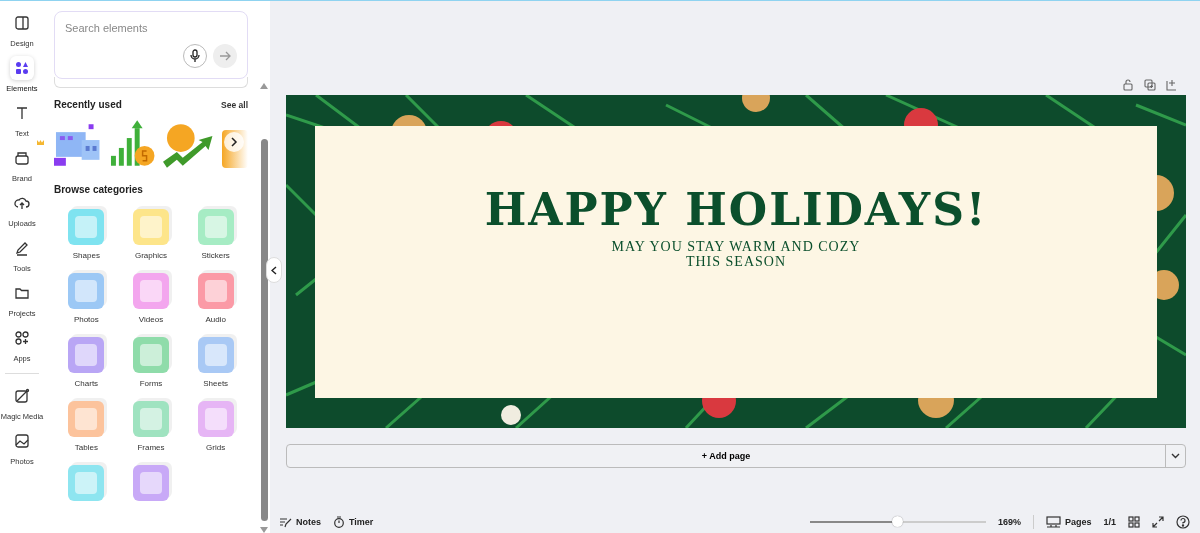  Describe the element at coordinates (22, 113) in the screenshot. I see `text-icon` at that location.